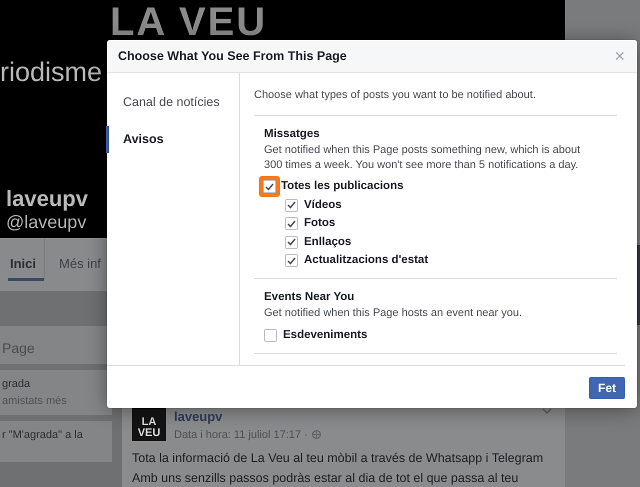 The width and height of the screenshot is (640, 487). What do you see at coordinates (17, 384) in the screenshot?
I see `like-text: grada` at bounding box center [17, 384].